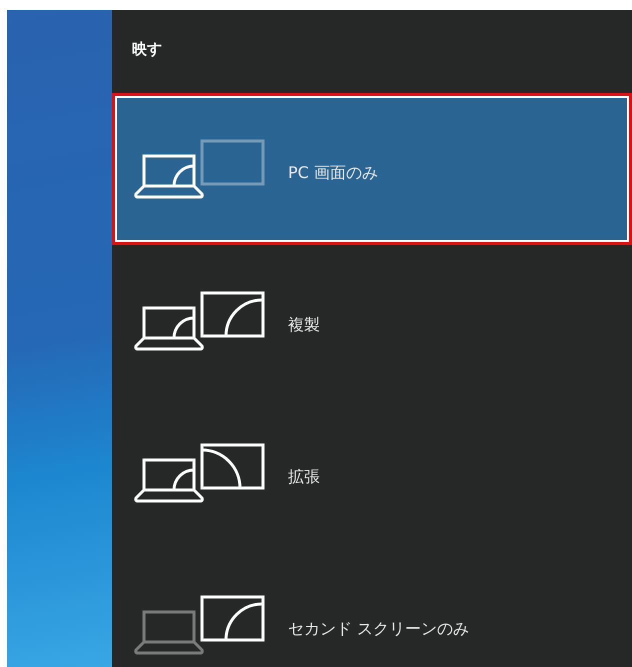 This screenshot has height=667, width=632. What do you see at coordinates (147, 49) in the screenshot?
I see `panel-title: 映す` at bounding box center [147, 49].